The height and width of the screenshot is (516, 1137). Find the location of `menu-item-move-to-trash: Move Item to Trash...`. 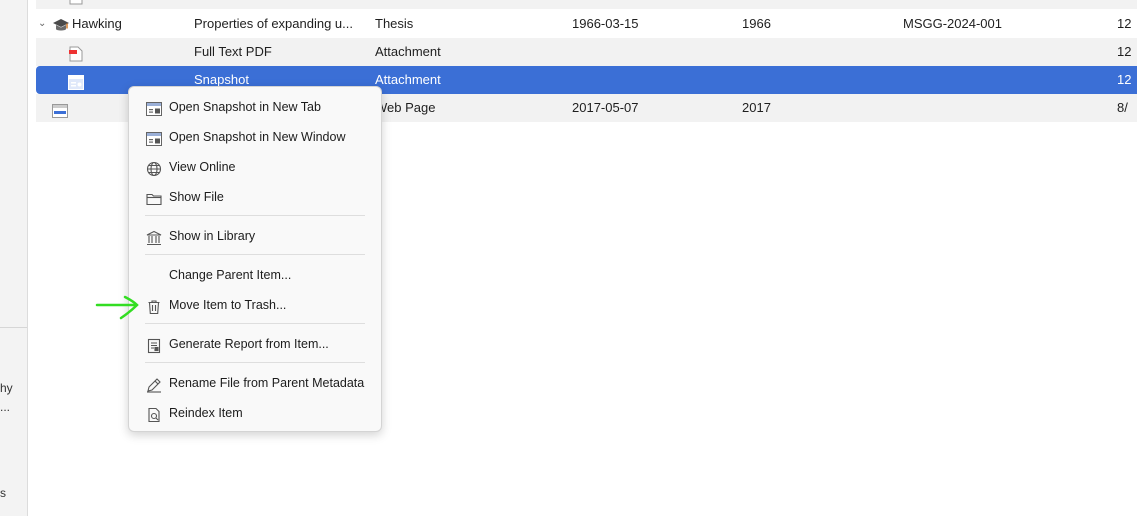

menu-item-move-to-trash: Move Item to Trash... is located at coordinates (255, 305).